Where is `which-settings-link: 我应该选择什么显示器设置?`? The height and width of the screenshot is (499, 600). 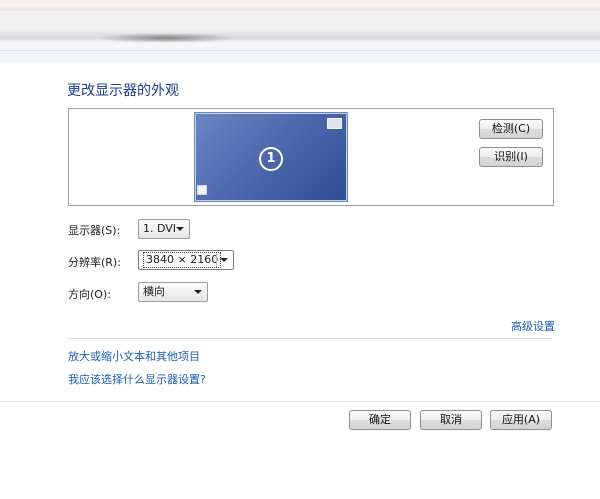 which-settings-link: 我应该选择什么显示器设置? is located at coordinates (137, 379).